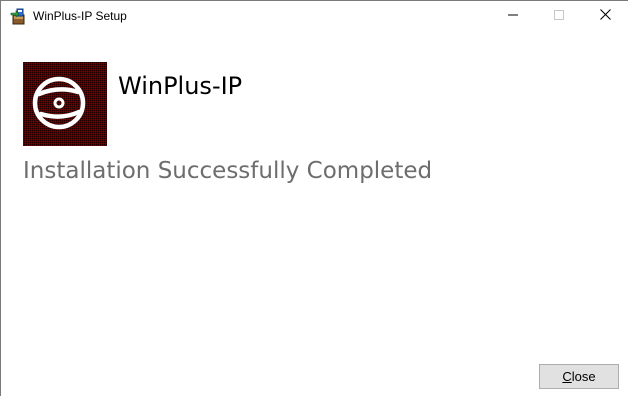  I want to click on close-button-mnemonic: C, so click(567, 376).